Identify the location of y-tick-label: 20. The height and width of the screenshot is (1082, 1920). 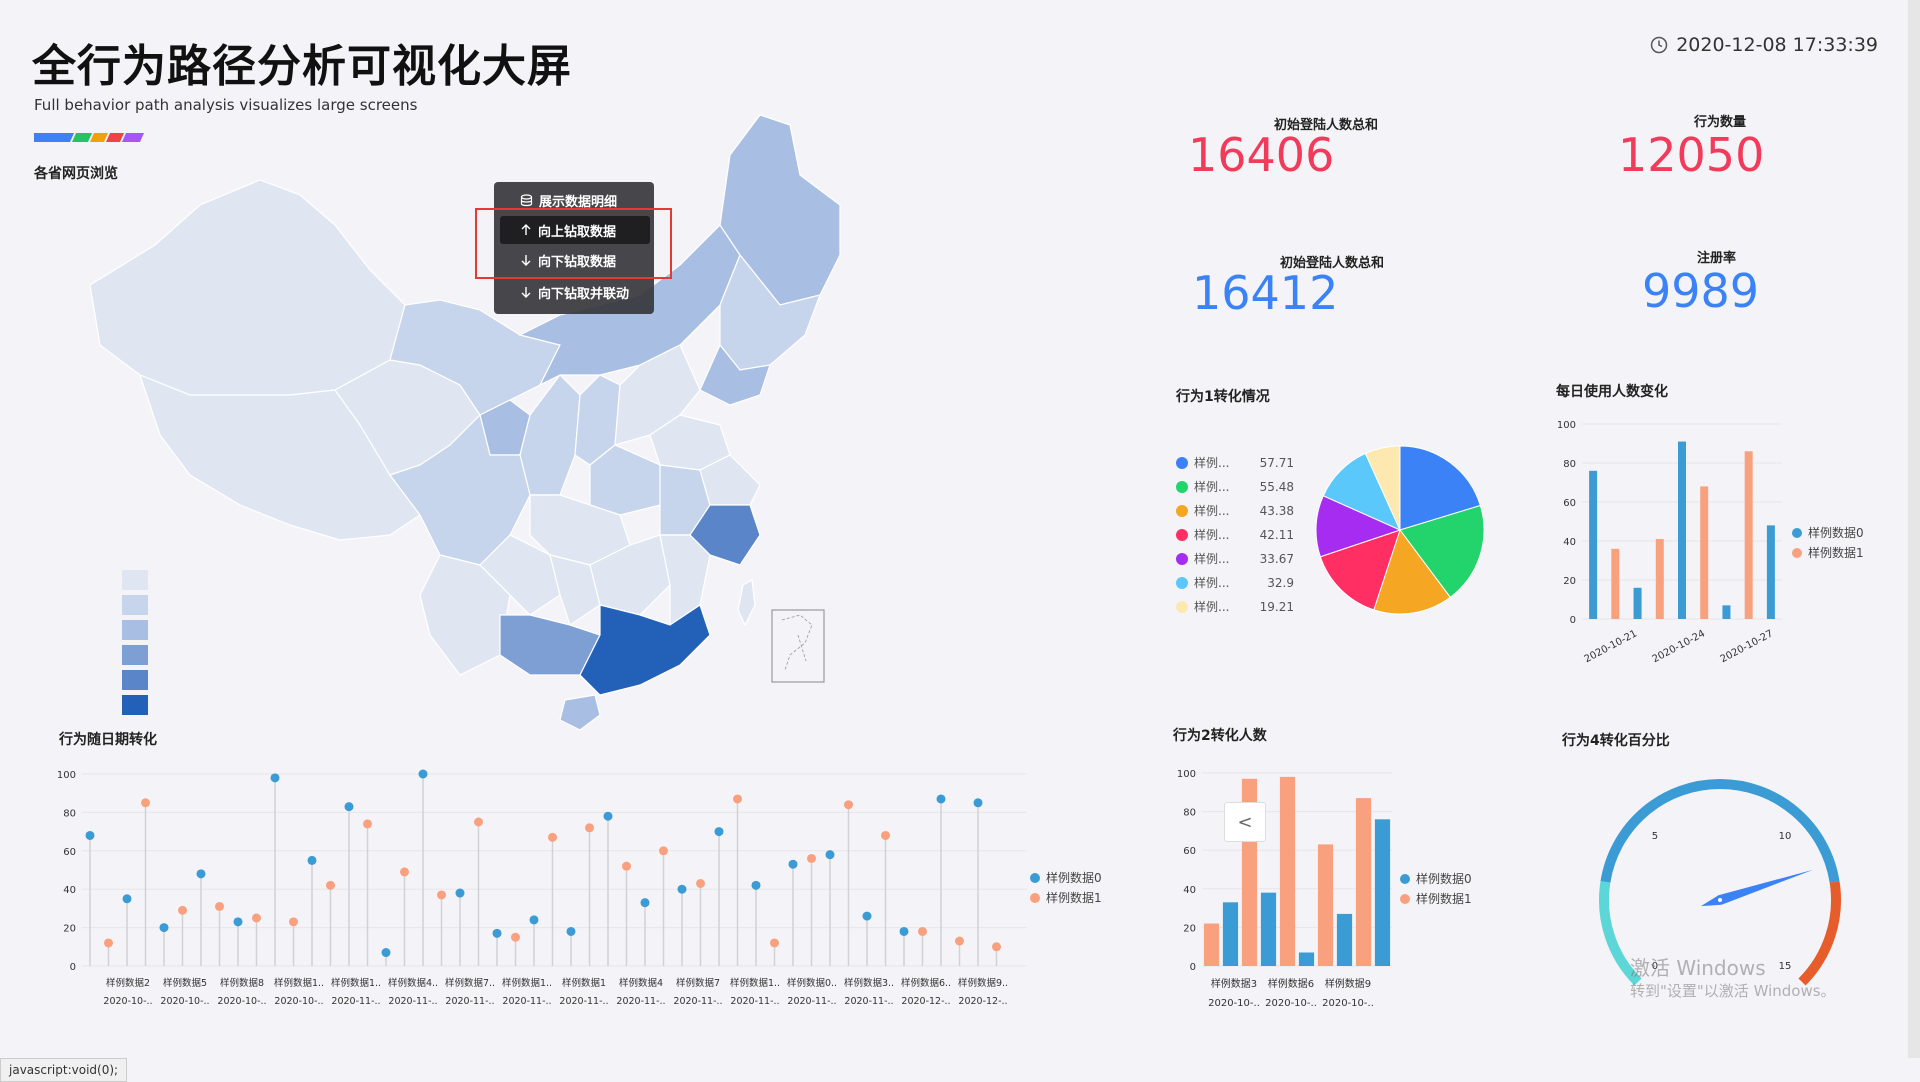
(1189, 928).